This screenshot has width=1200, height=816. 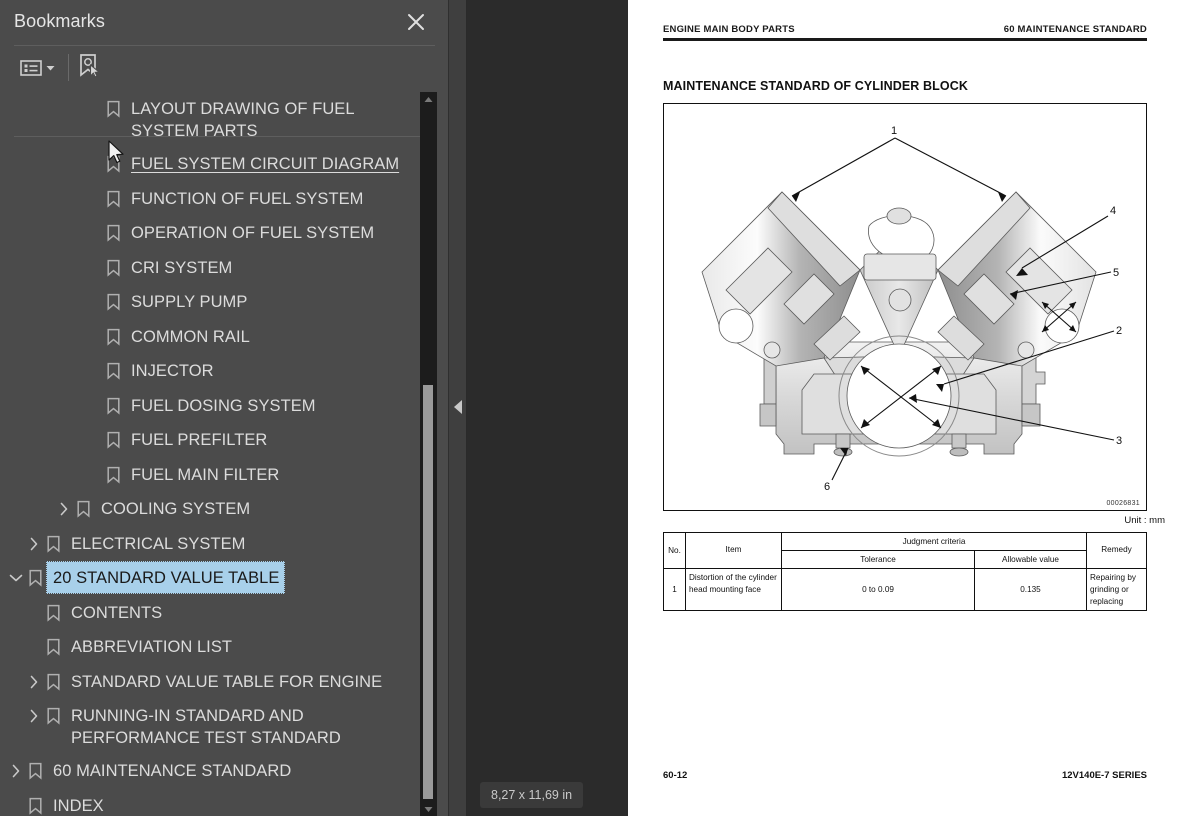 I want to click on bookmark-item: OPERATION OF FUEL SYSTEM, so click(x=211, y=233).